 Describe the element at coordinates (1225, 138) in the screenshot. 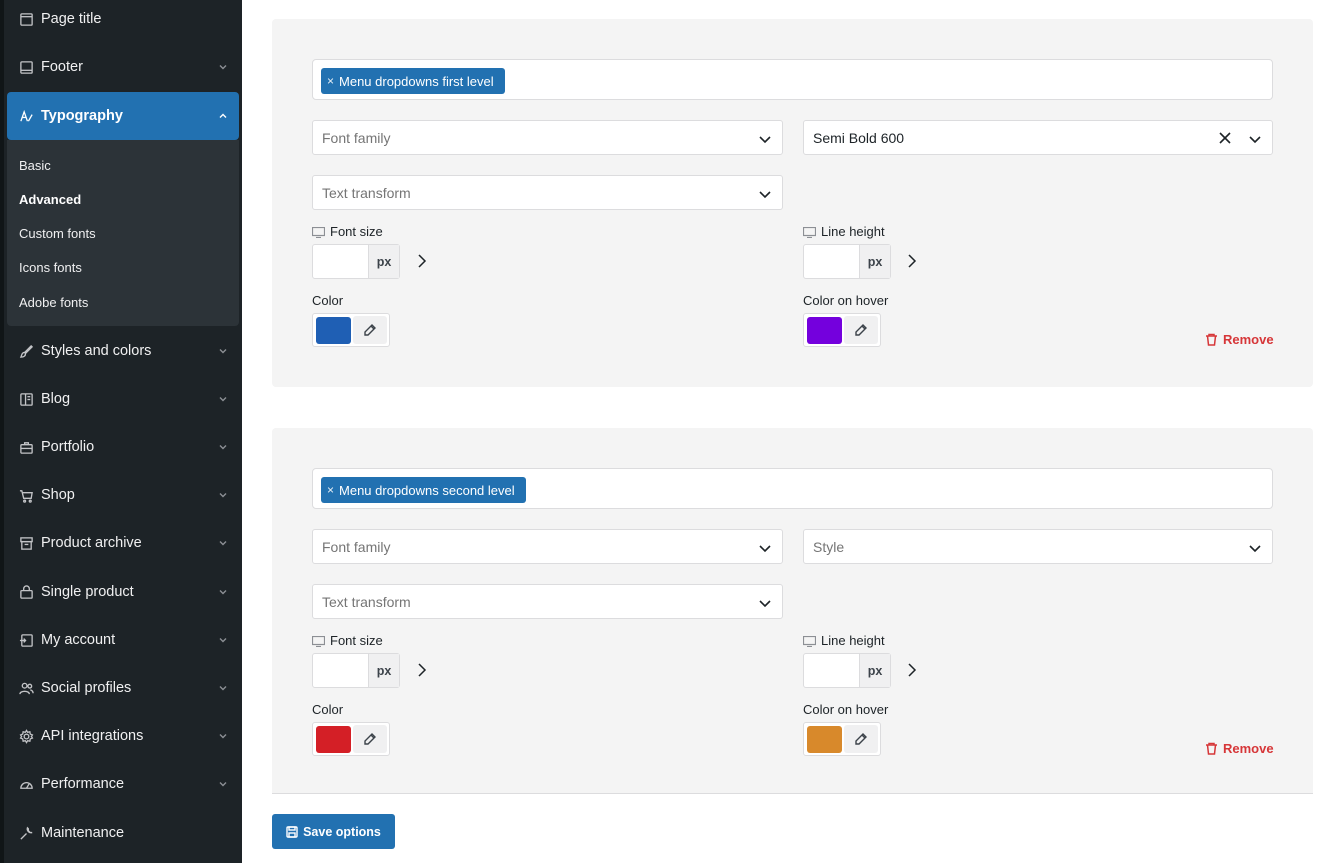

I see `clear-icon` at that location.